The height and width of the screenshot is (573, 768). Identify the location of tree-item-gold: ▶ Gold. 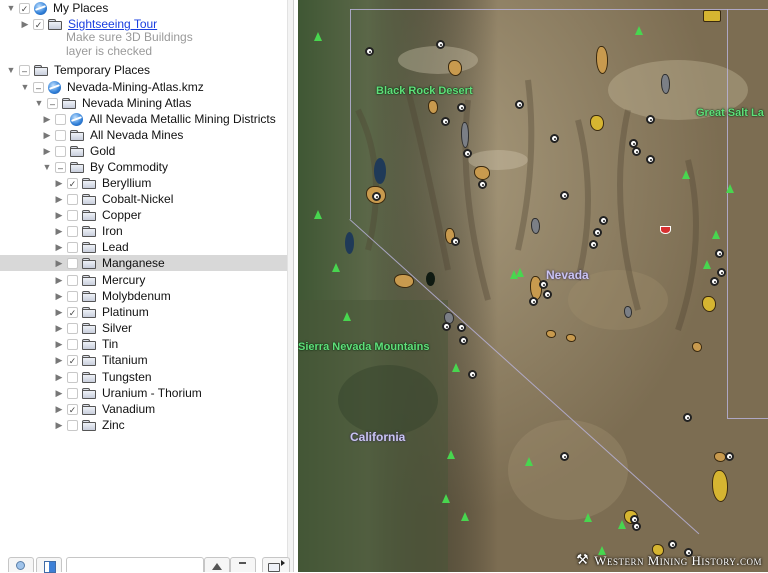
(145, 151).